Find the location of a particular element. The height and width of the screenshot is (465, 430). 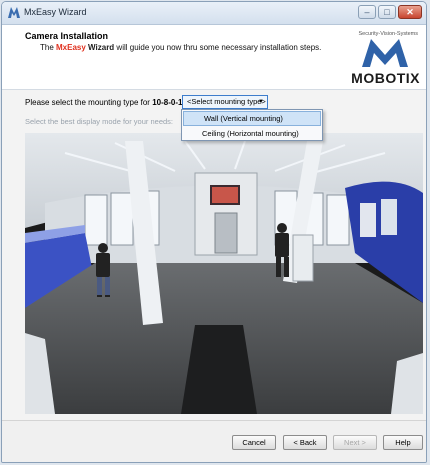

close-button: ✕ is located at coordinates (410, 12).